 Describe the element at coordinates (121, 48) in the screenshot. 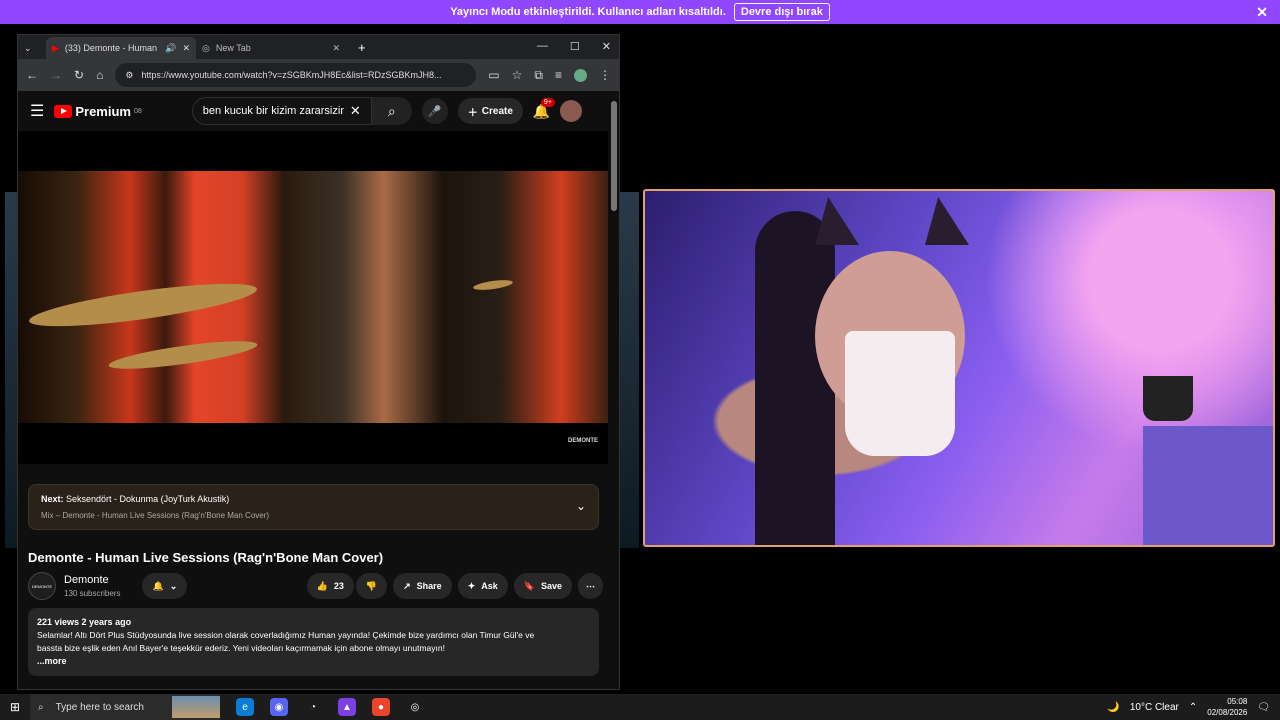

I see `tab-youtube: ▶ (33) Demonte - Human Live 🔊 ✕` at that location.